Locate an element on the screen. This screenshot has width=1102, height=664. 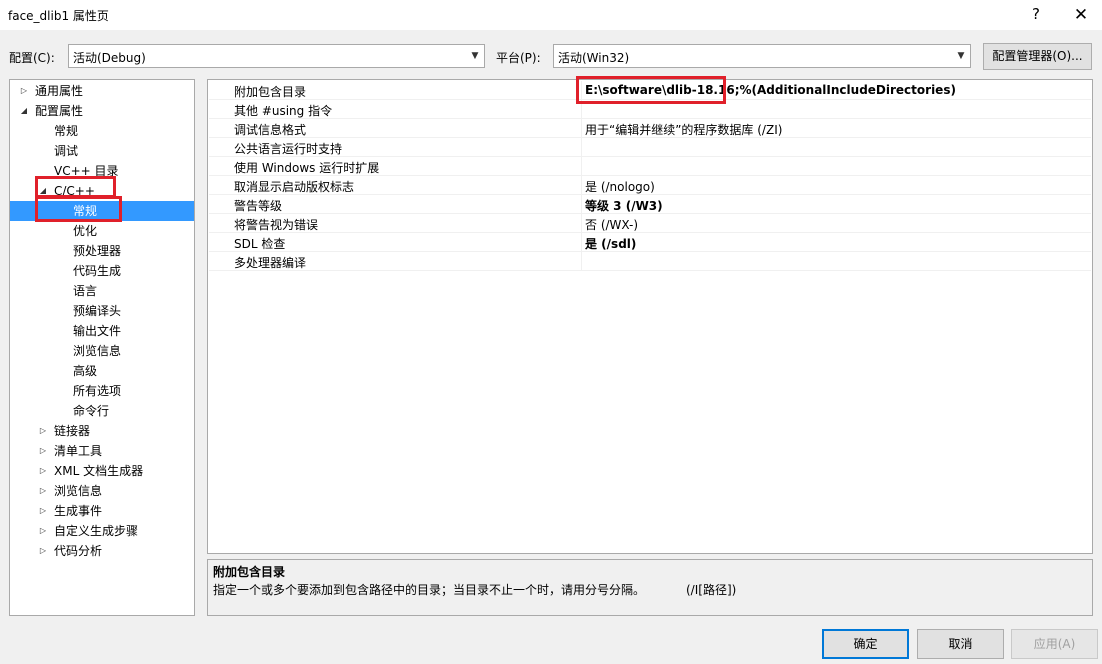
property-row-using-directives: 其他 #using 指令 is located at coordinates (650, 109).